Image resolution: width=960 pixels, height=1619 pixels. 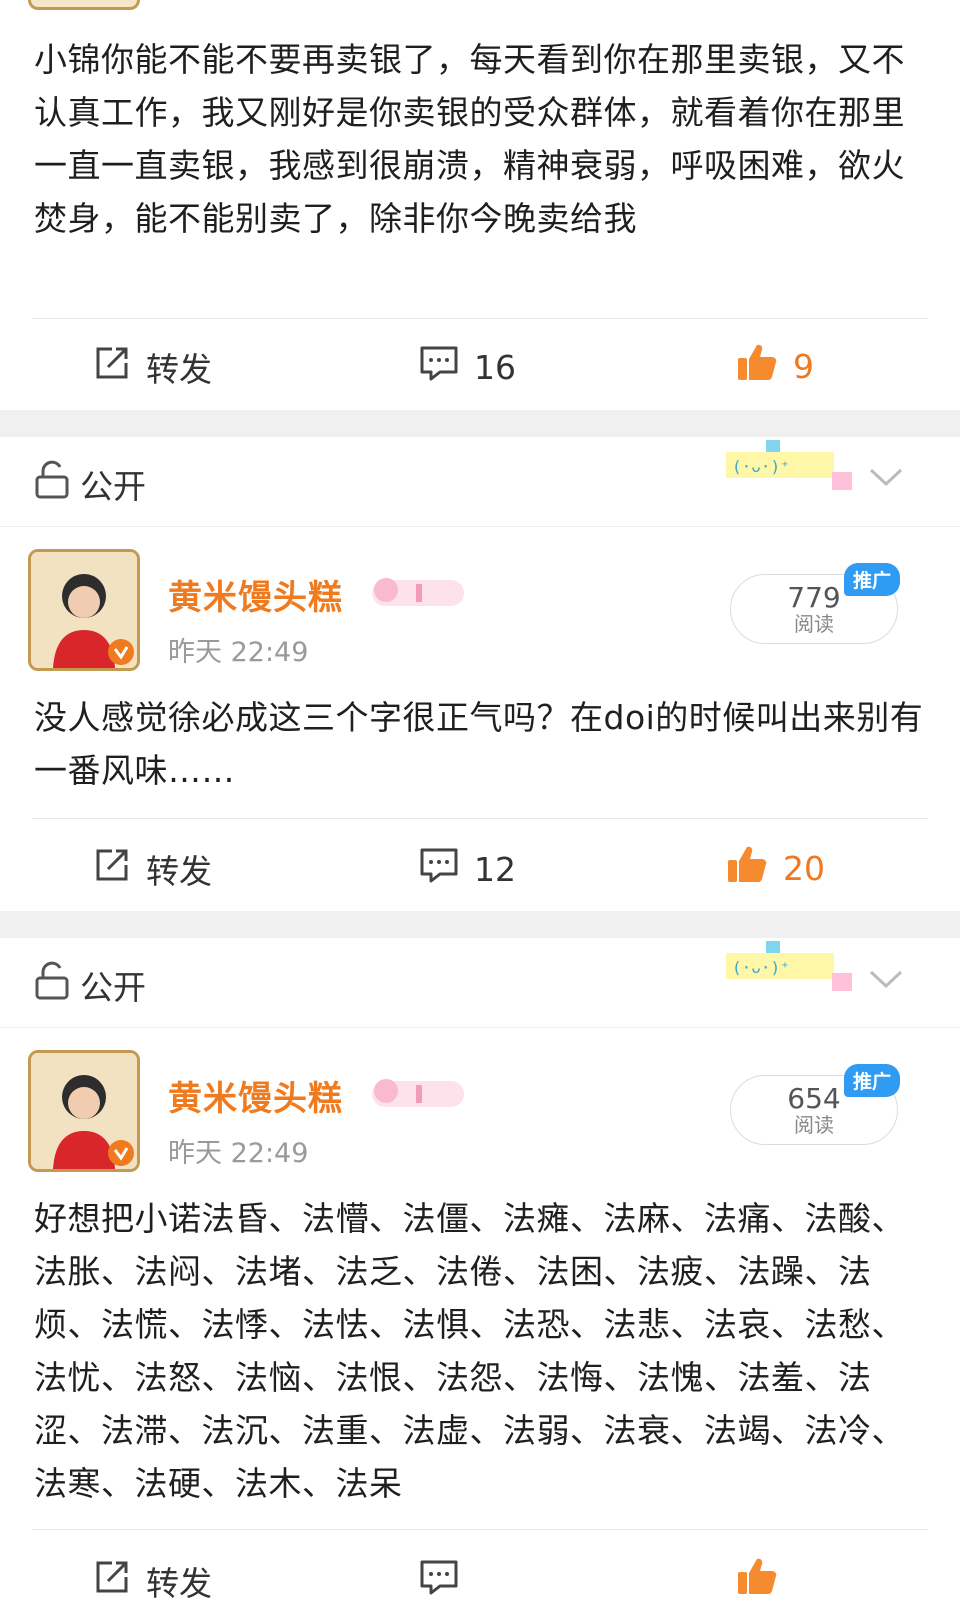 What do you see at coordinates (495, 869) in the screenshot?
I see `comment-count: 12` at bounding box center [495, 869].